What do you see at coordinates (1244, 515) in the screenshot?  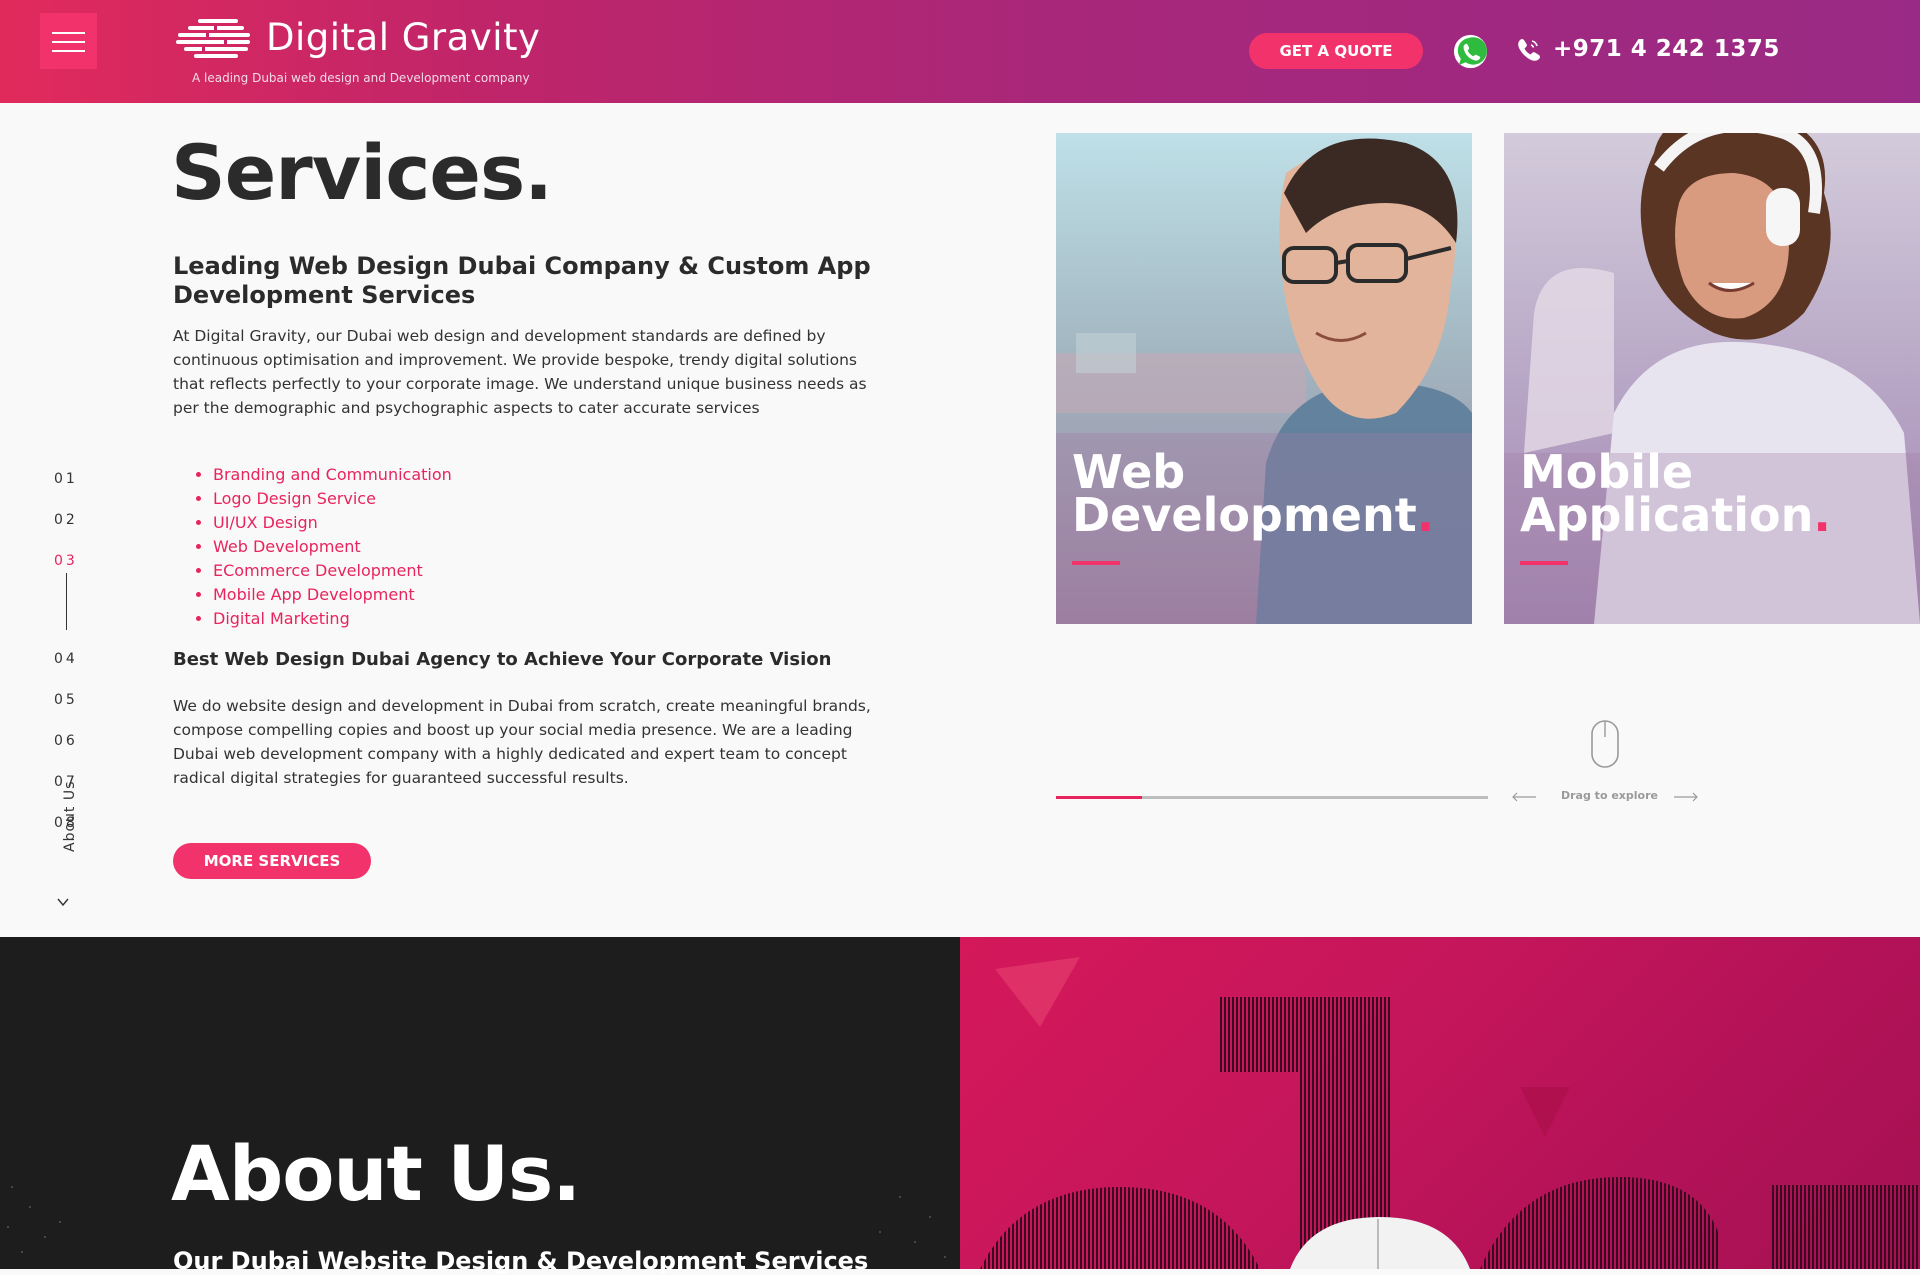 I see `card-title-line-2: Development` at bounding box center [1244, 515].